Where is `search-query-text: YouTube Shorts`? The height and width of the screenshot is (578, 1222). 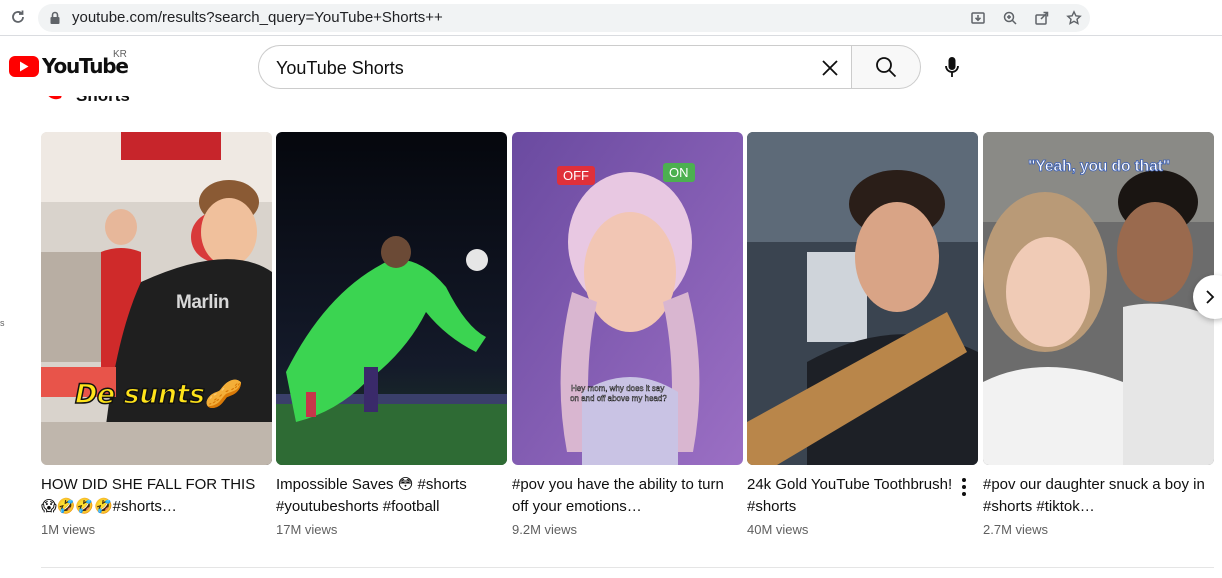 search-query-text: YouTube Shorts is located at coordinates (340, 68).